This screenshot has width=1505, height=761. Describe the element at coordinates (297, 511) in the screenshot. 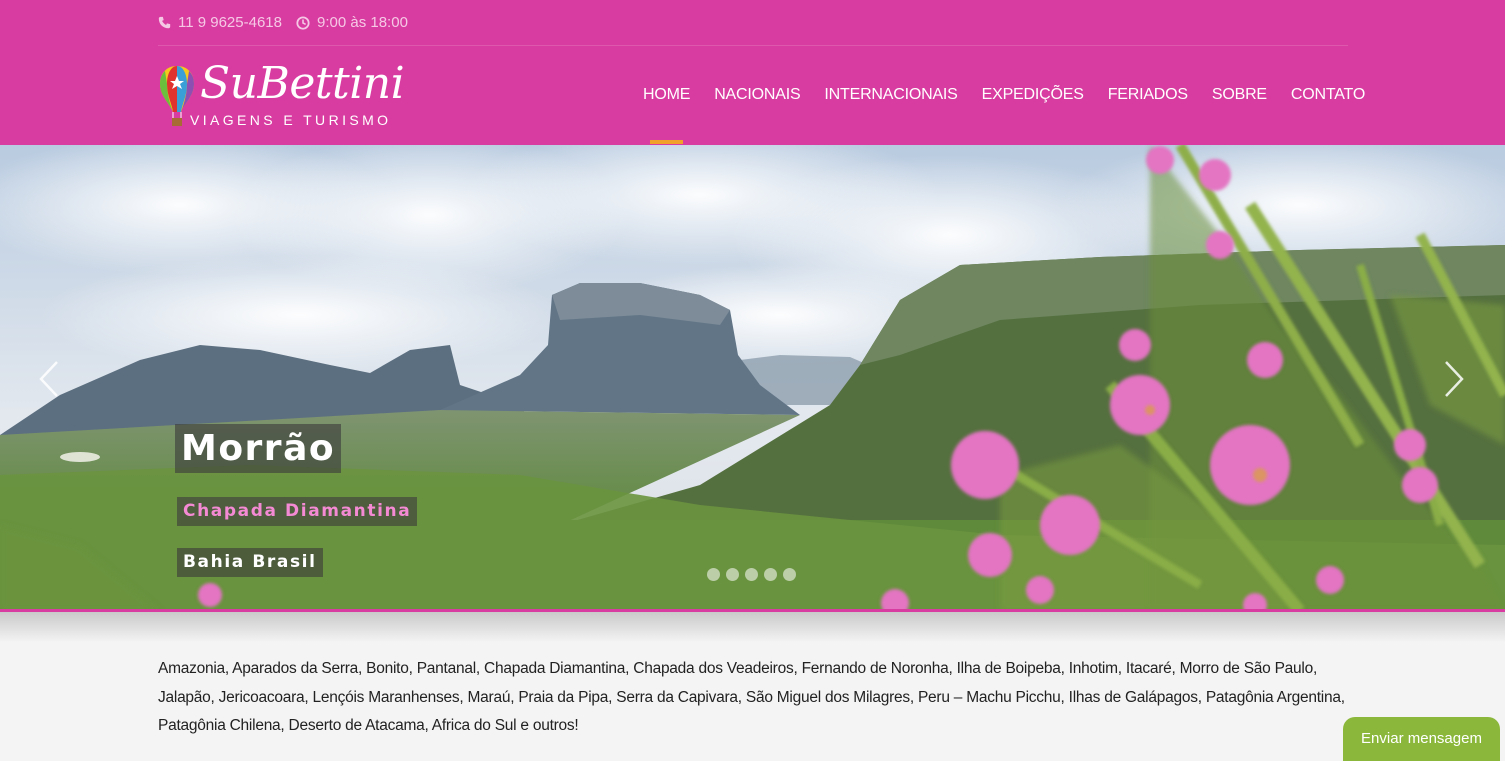

I see `slide-subtitle: Chapada Diamantina` at that location.